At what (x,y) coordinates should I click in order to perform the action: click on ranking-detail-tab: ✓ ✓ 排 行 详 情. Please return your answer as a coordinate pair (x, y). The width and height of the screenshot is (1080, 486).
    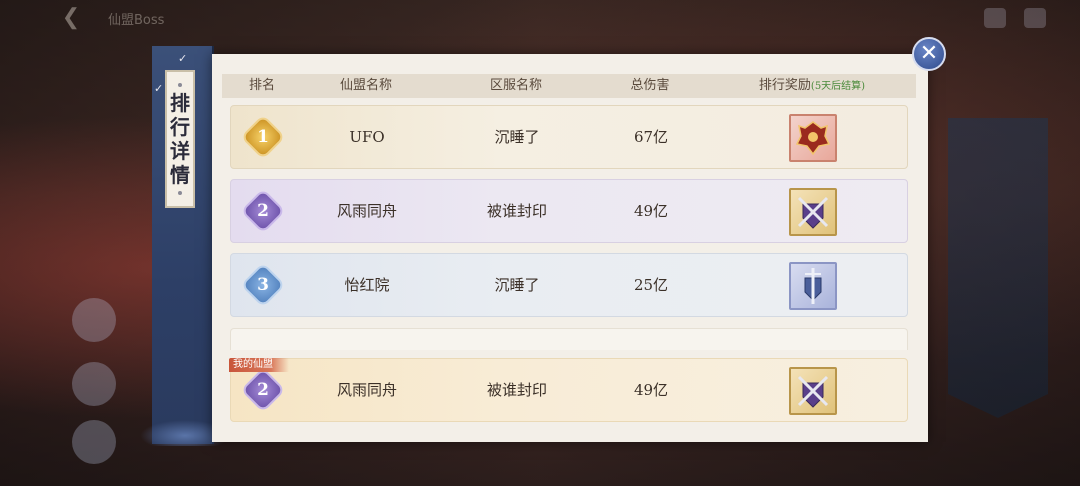
    Looking at the image, I should click on (183, 245).